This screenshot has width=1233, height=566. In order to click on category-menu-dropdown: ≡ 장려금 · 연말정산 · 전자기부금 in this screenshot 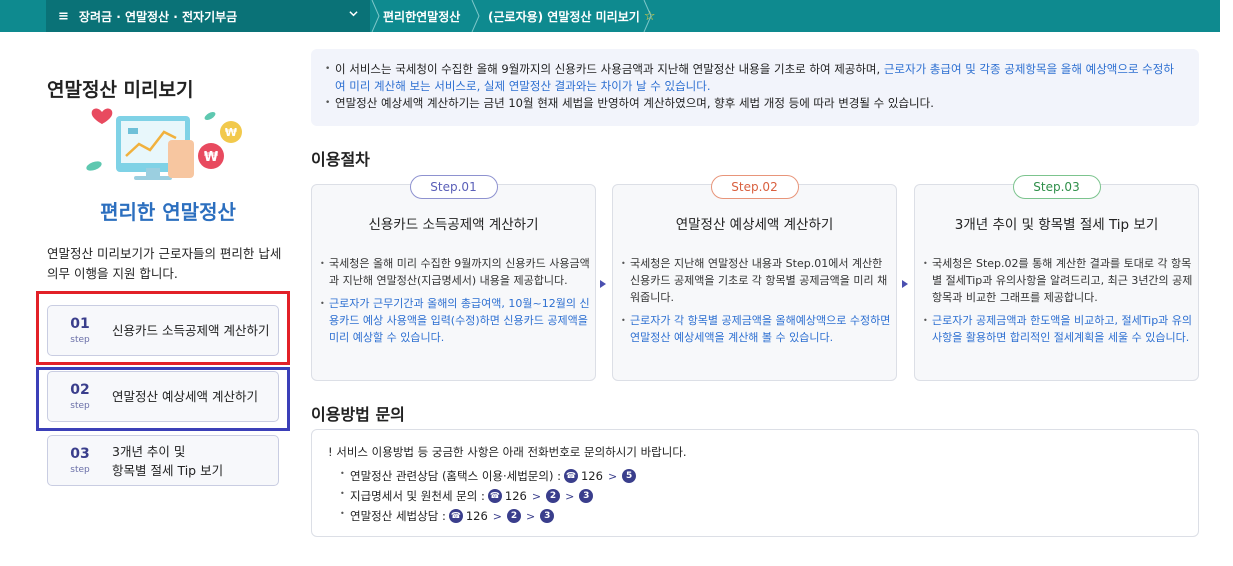, I will do `click(208, 16)`.